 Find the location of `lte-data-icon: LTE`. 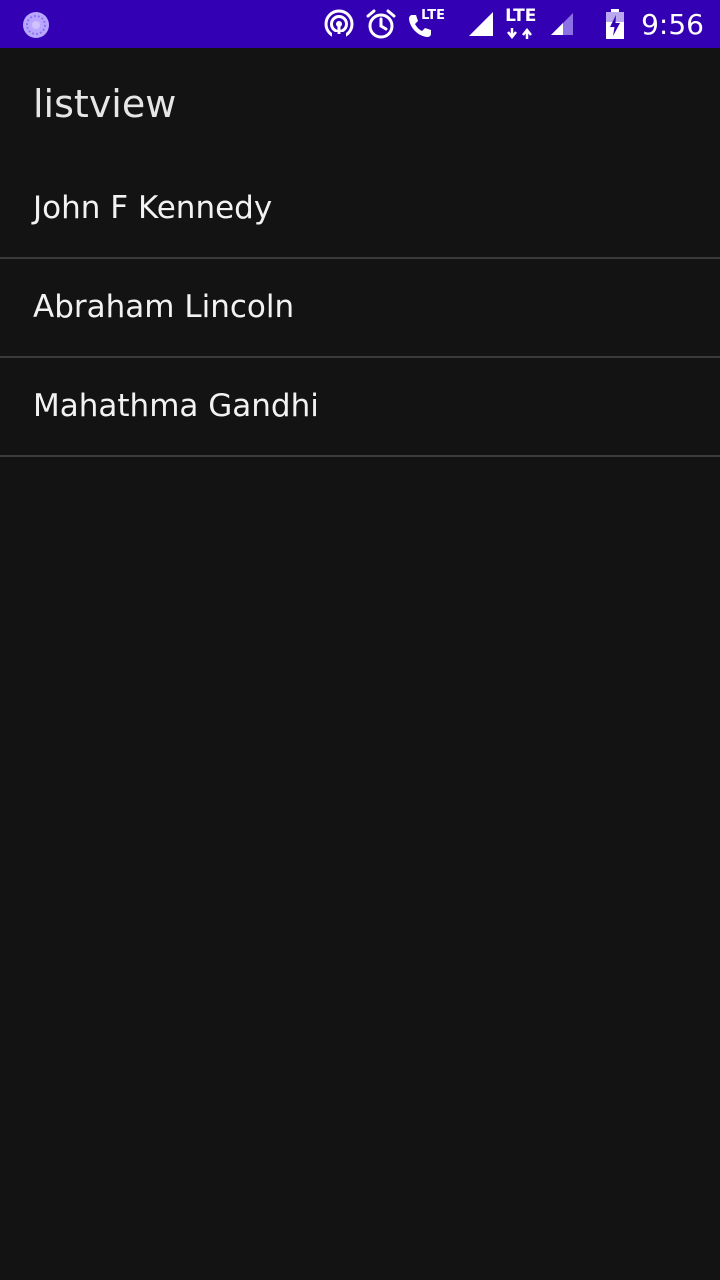

lte-data-icon: LTE is located at coordinates (522, 24).